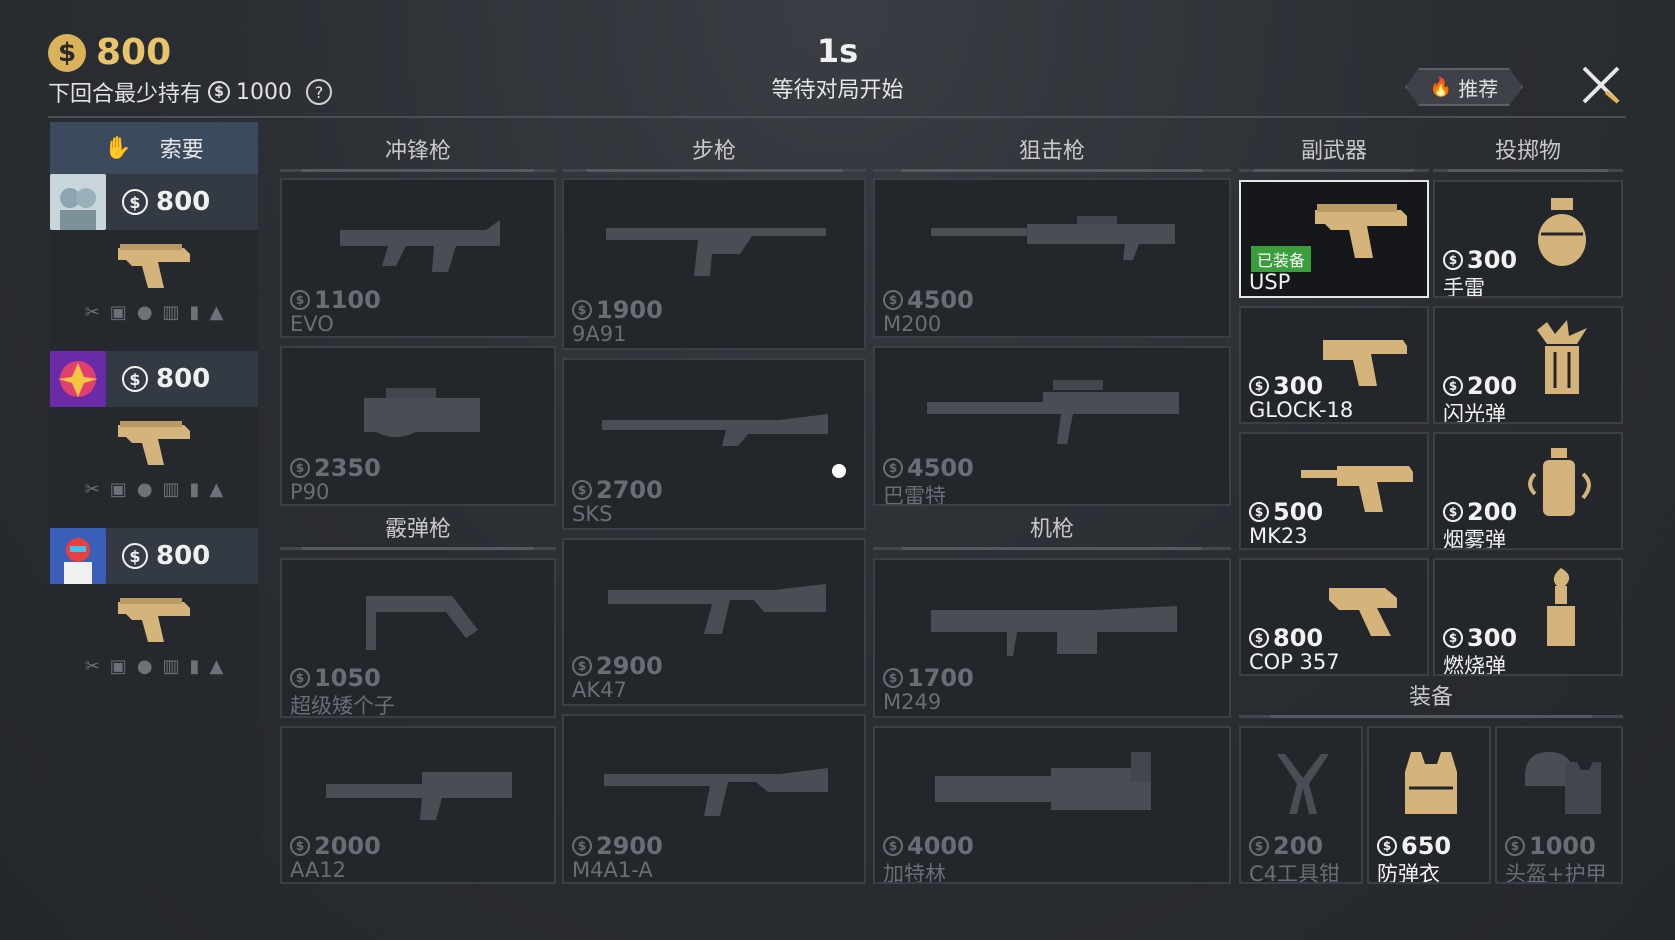 The height and width of the screenshot is (940, 1675). I want to click on item-aa12: $2000 AA12, so click(418, 805).